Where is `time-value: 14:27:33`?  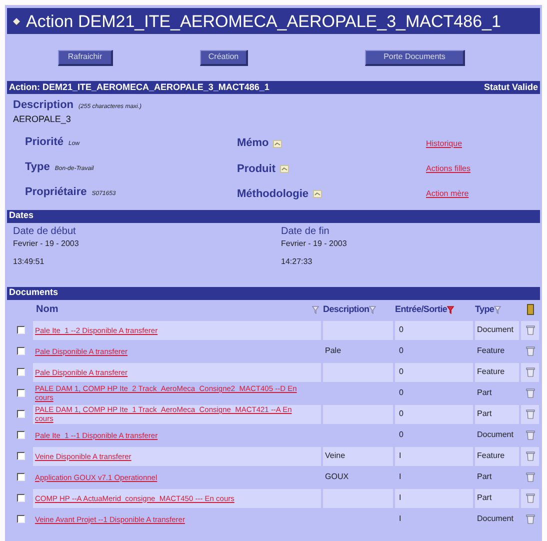
time-value: 14:27:33 is located at coordinates (297, 262).